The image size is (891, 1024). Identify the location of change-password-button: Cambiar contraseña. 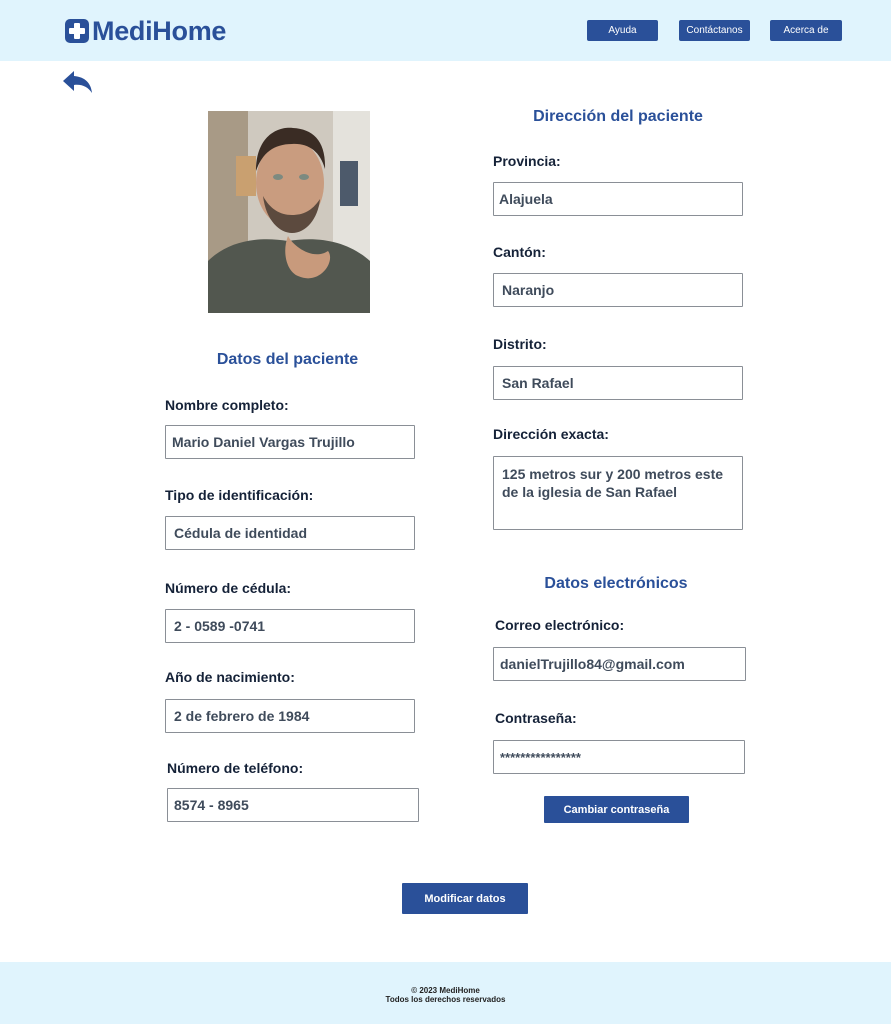
(616, 809).